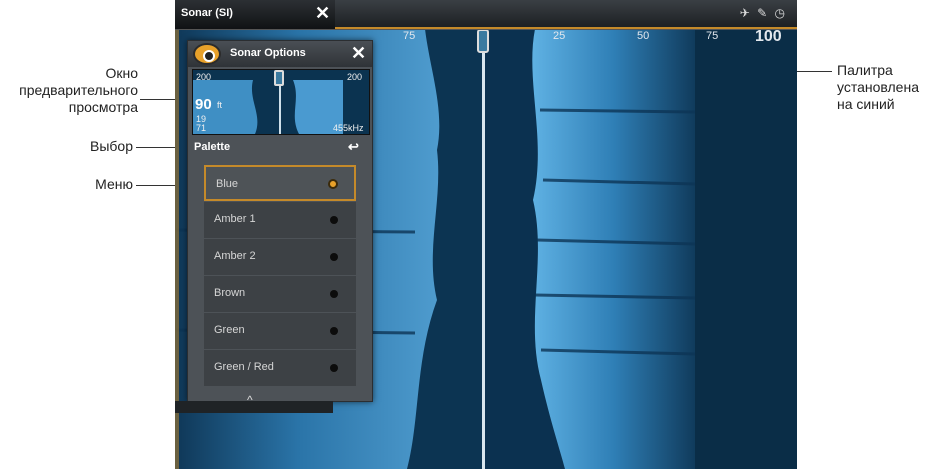 The width and height of the screenshot is (933, 469). Describe the element at coordinates (203, 104) in the screenshot. I see `preview-depth: 90` at that location.